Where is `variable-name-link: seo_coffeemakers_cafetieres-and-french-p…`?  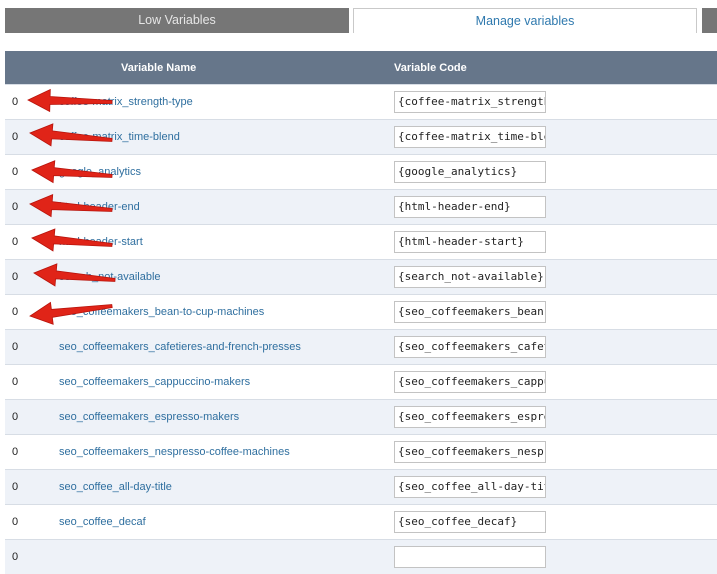 variable-name-link: seo_coffeemakers_cafetieres-and-french-p… is located at coordinates (180, 347).